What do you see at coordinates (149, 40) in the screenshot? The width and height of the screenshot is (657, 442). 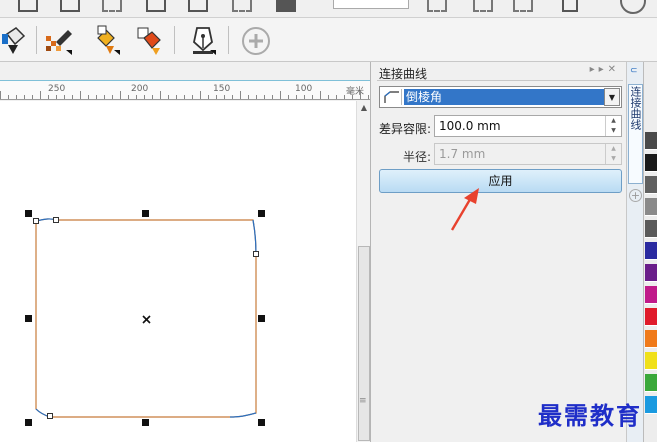 I see `color-eyedropper-icon` at bounding box center [149, 40].